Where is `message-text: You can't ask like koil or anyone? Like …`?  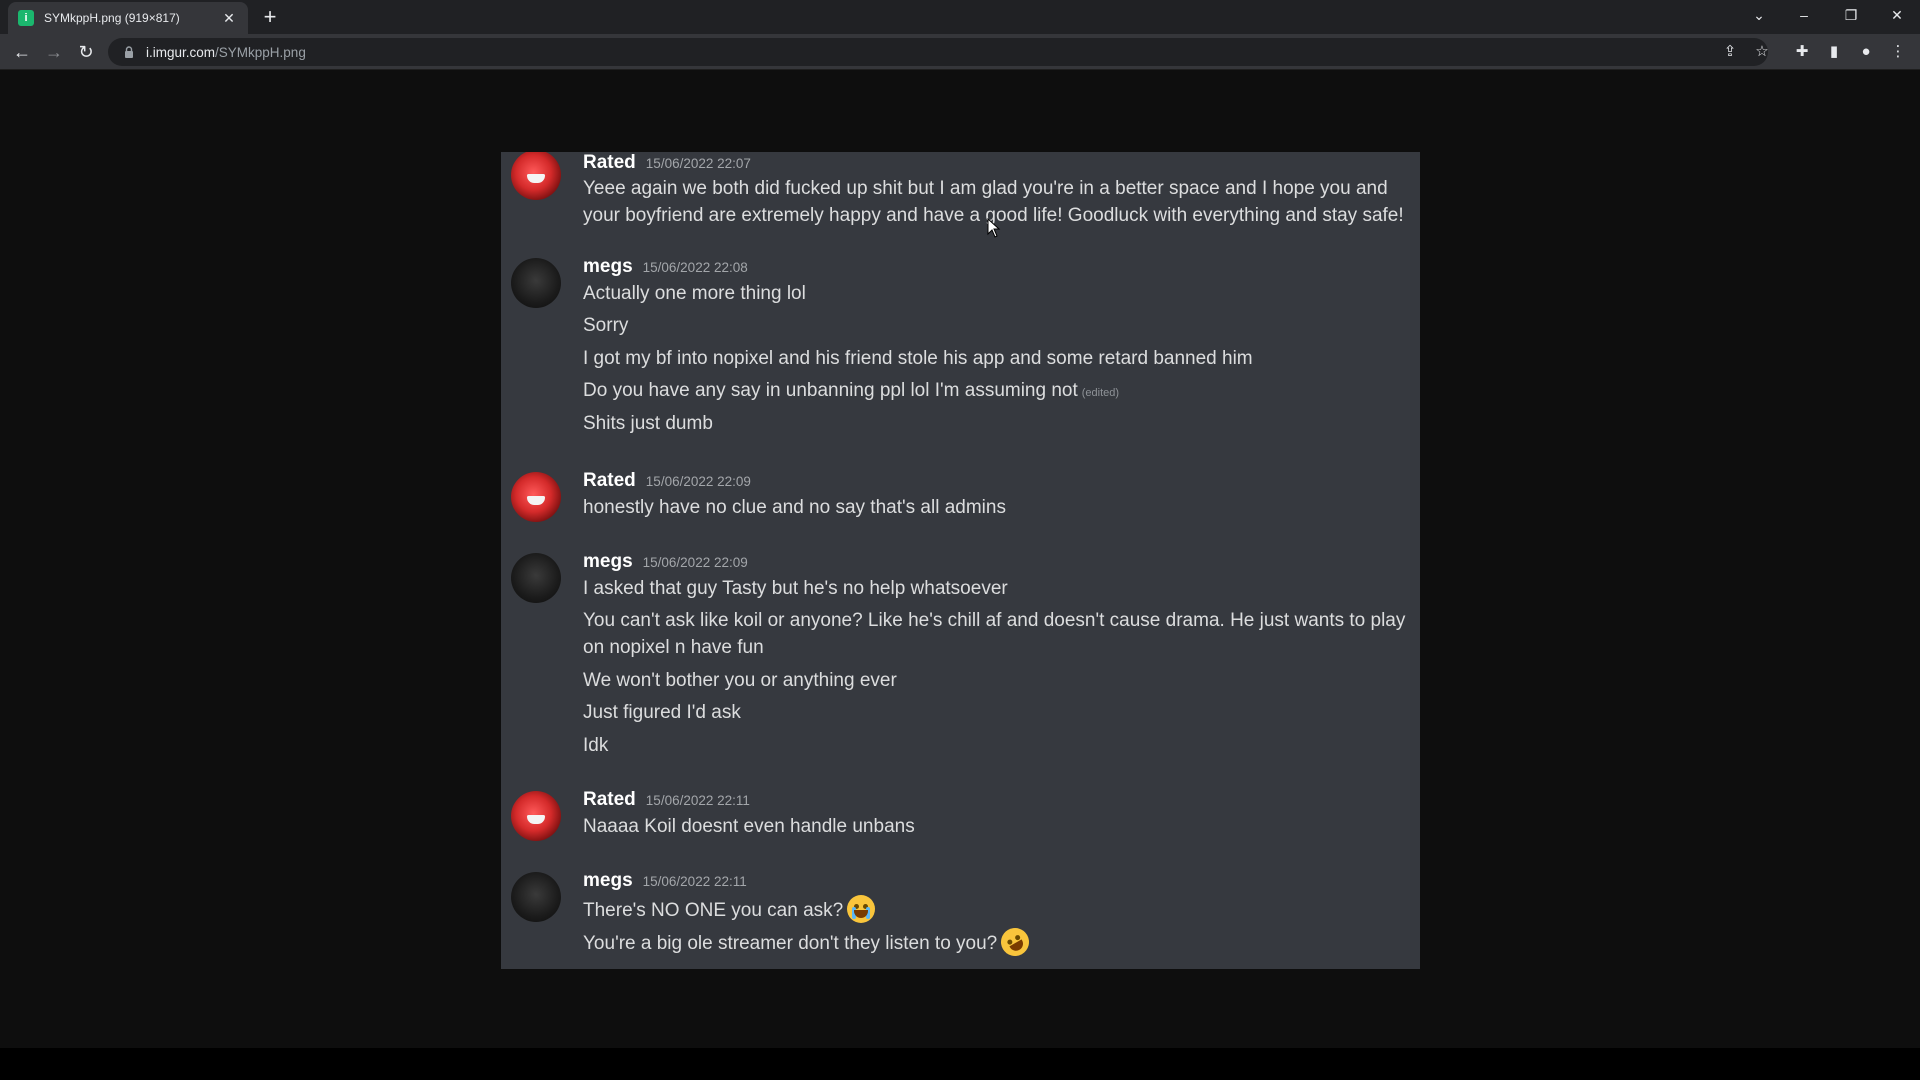 message-text: You can't ask like koil or anyone? Like … is located at coordinates (994, 634).